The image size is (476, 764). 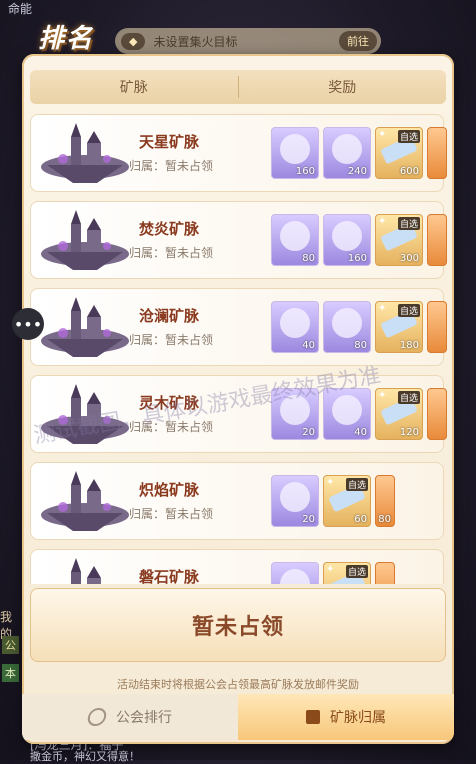 What do you see at coordinates (20, 9) in the screenshot?
I see `bg-top-left-text: 命能` at bounding box center [20, 9].